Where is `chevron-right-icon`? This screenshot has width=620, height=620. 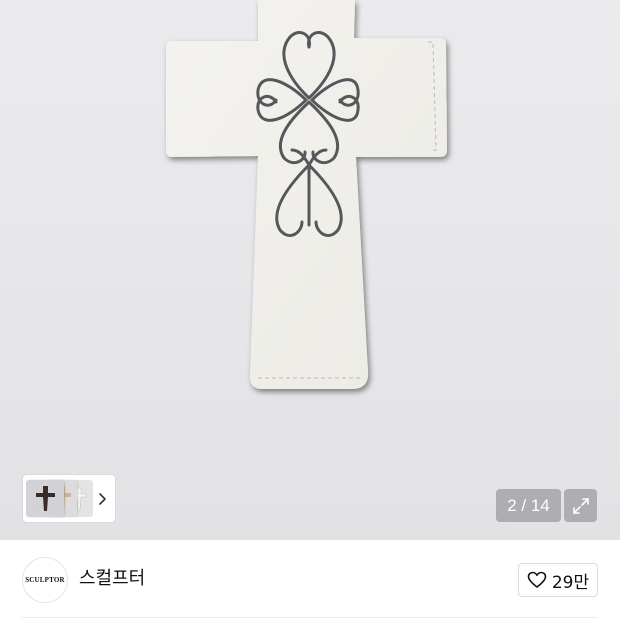
chevron-right-icon is located at coordinates (102, 498).